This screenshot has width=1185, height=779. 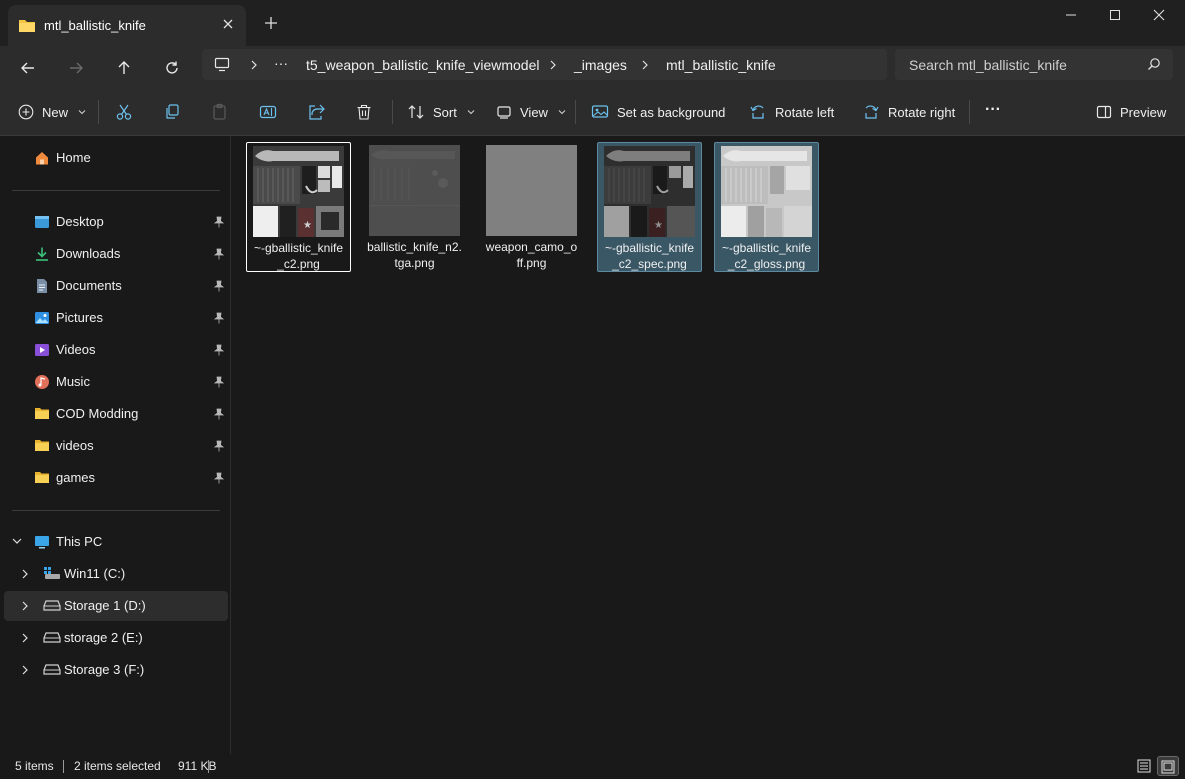 I want to click on share-button, so click(x=316, y=112).